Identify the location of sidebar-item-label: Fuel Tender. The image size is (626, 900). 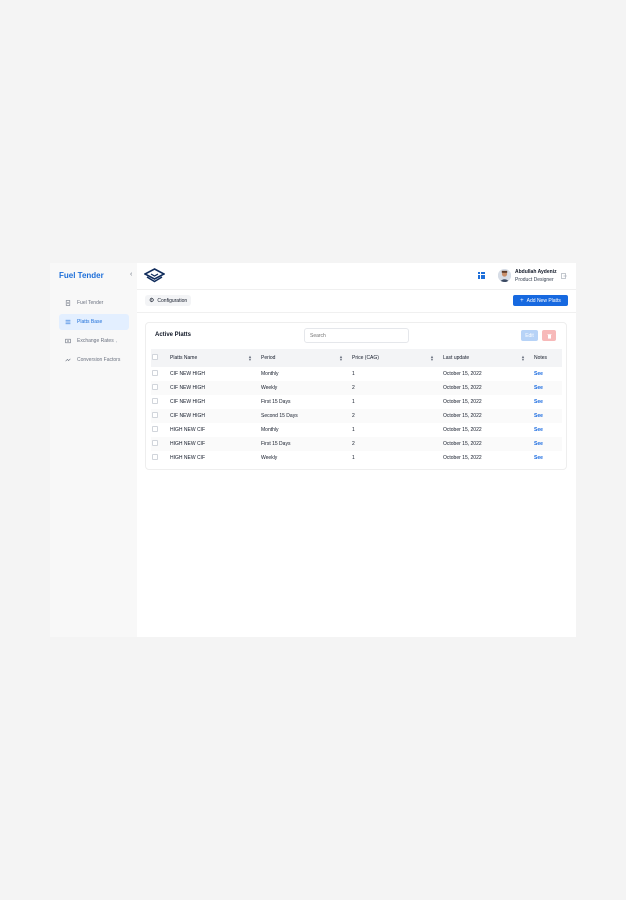
(90, 303).